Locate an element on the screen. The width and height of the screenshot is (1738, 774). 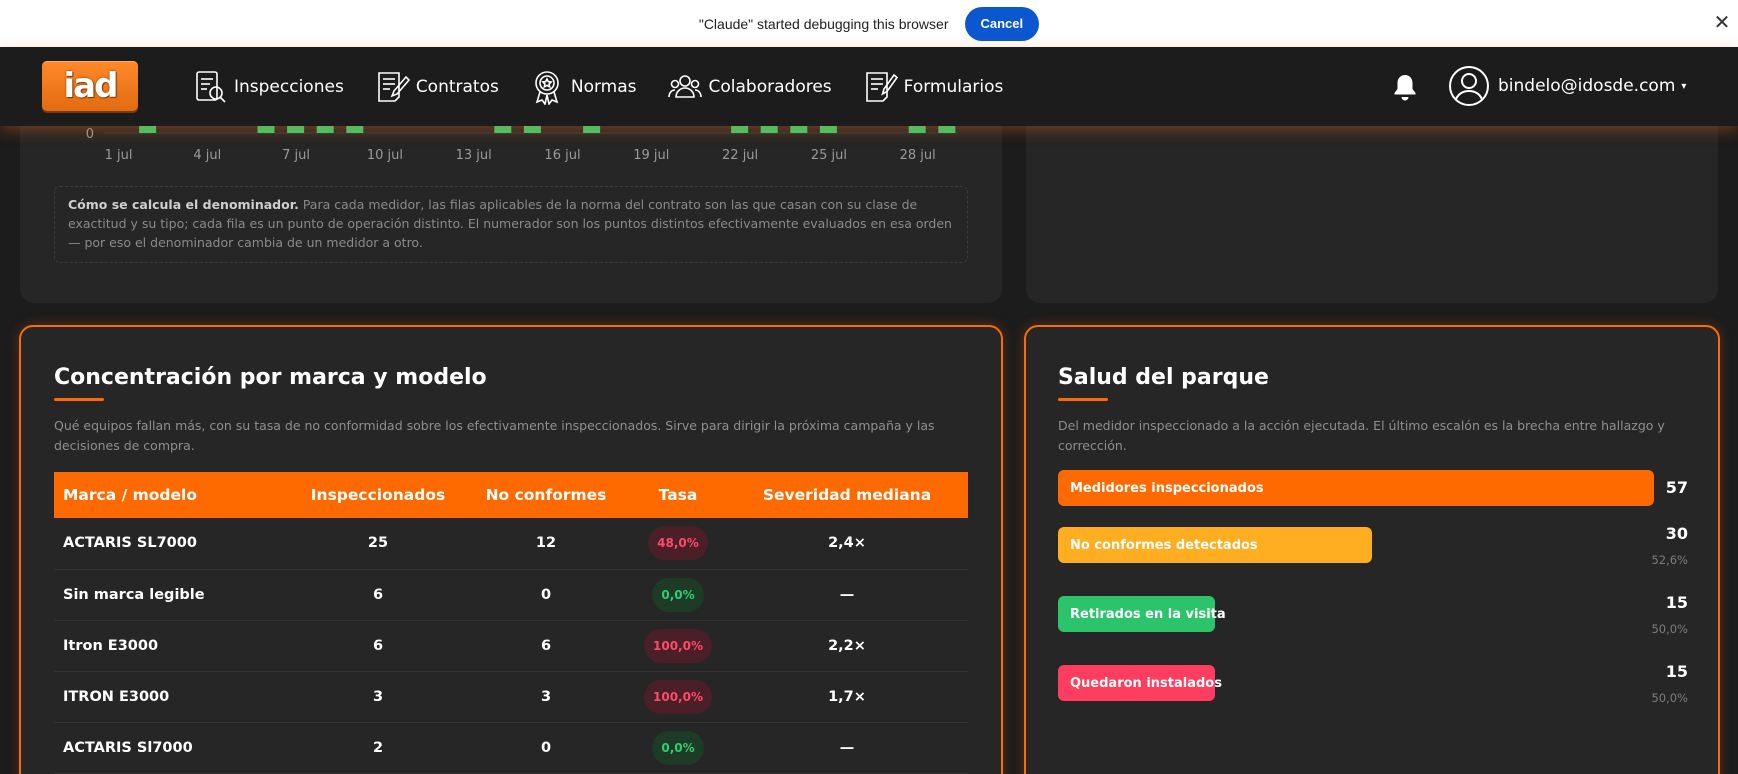
nav-label: Formularios is located at coordinates (953, 86).